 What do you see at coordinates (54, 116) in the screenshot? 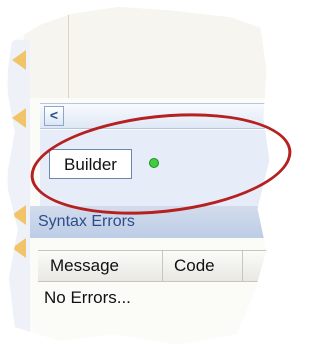
I see `back-arrow-icon: <` at bounding box center [54, 116].